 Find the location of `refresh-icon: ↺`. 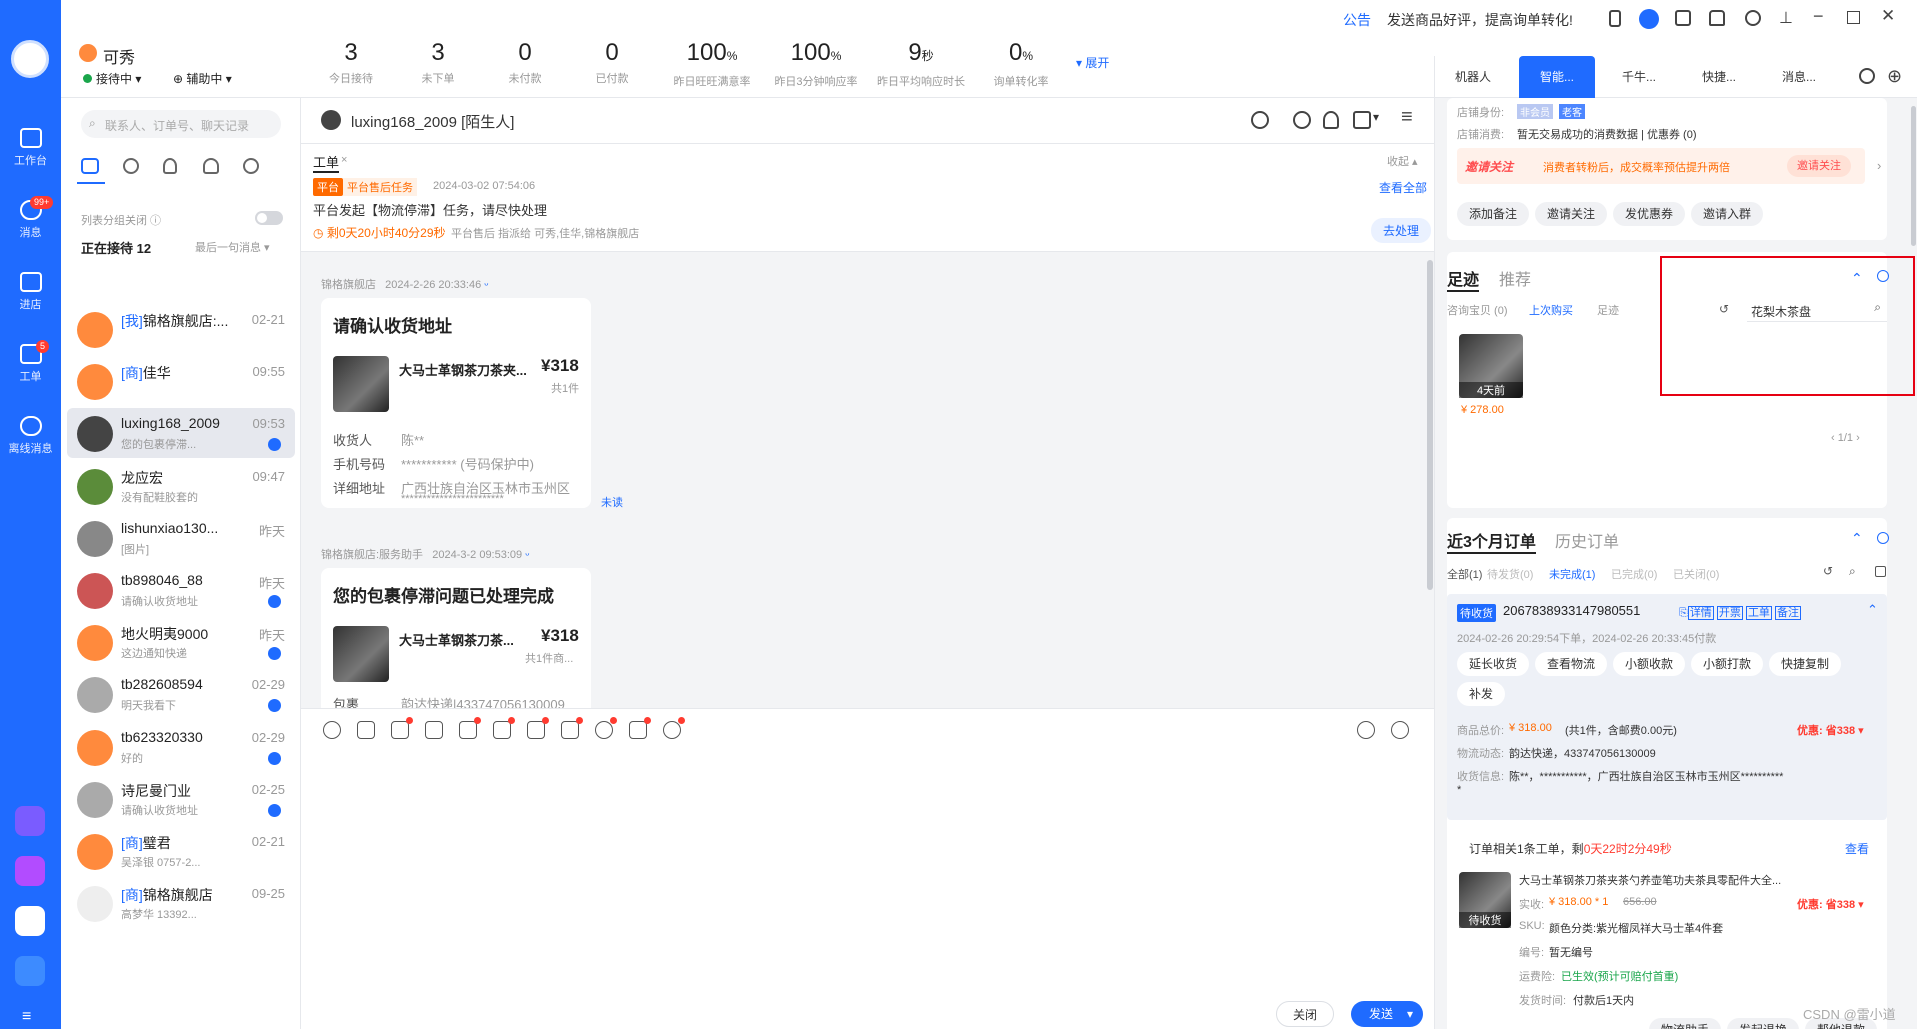

refresh-icon: ↺ is located at coordinates (1828, 571).